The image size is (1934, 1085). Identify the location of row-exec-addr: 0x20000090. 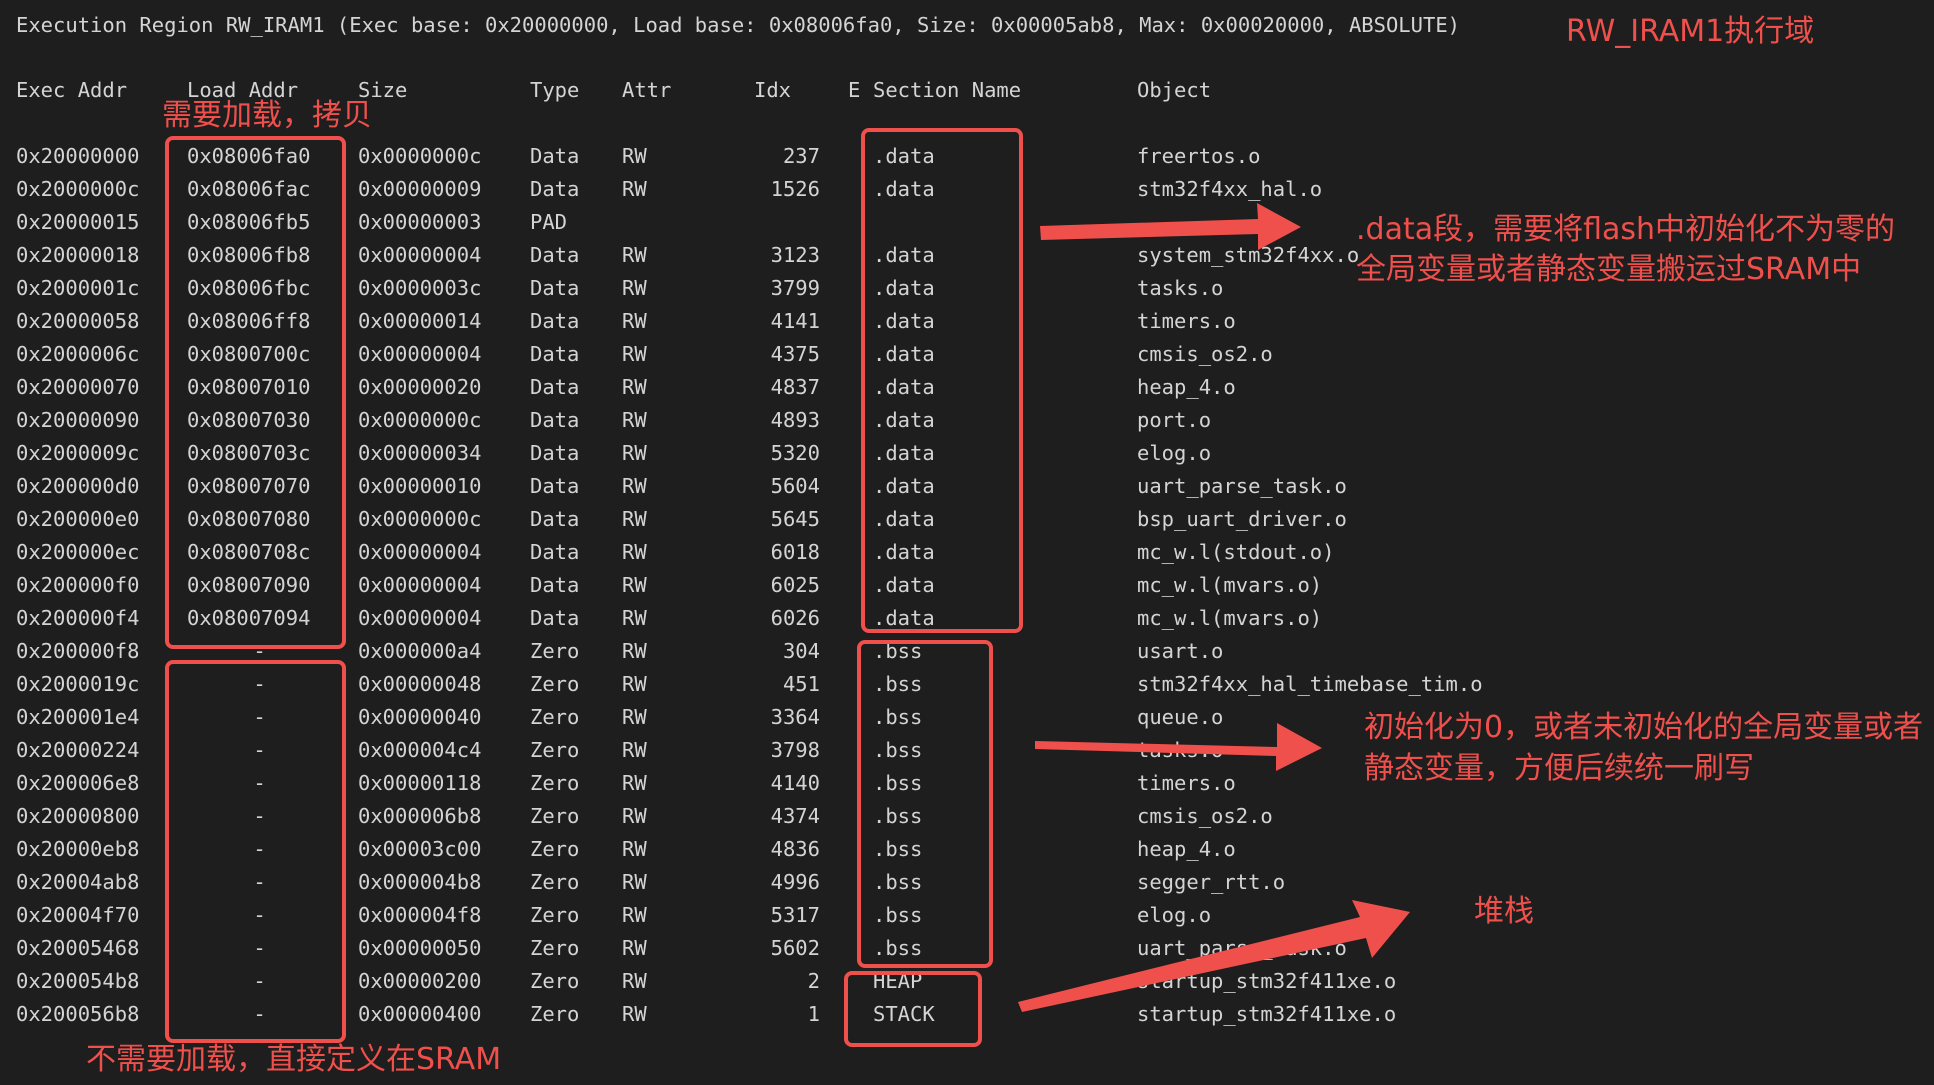
(78, 420).